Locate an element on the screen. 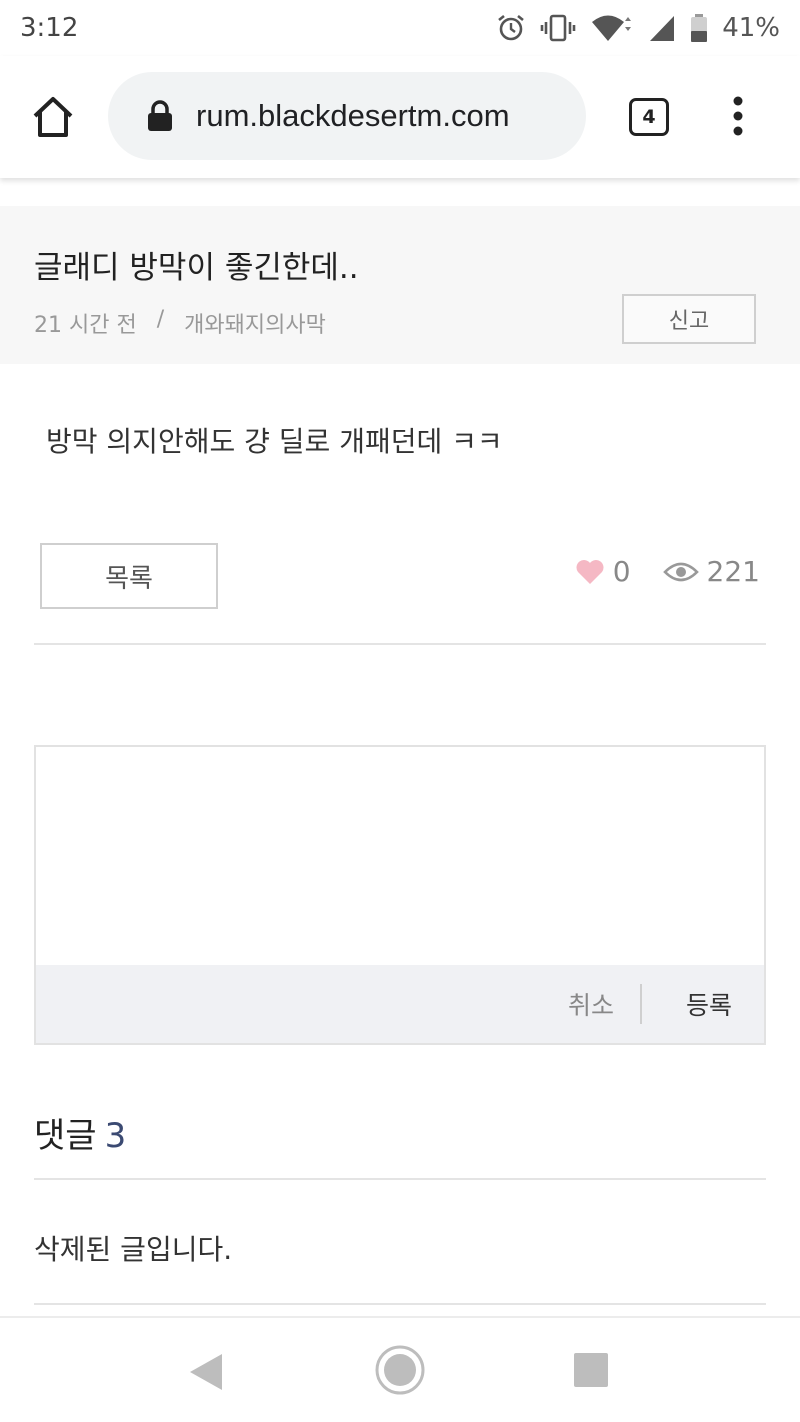 The image size is (800, 1422). comment-actions: 취소 등록 is located at coordinates (400, 1004).